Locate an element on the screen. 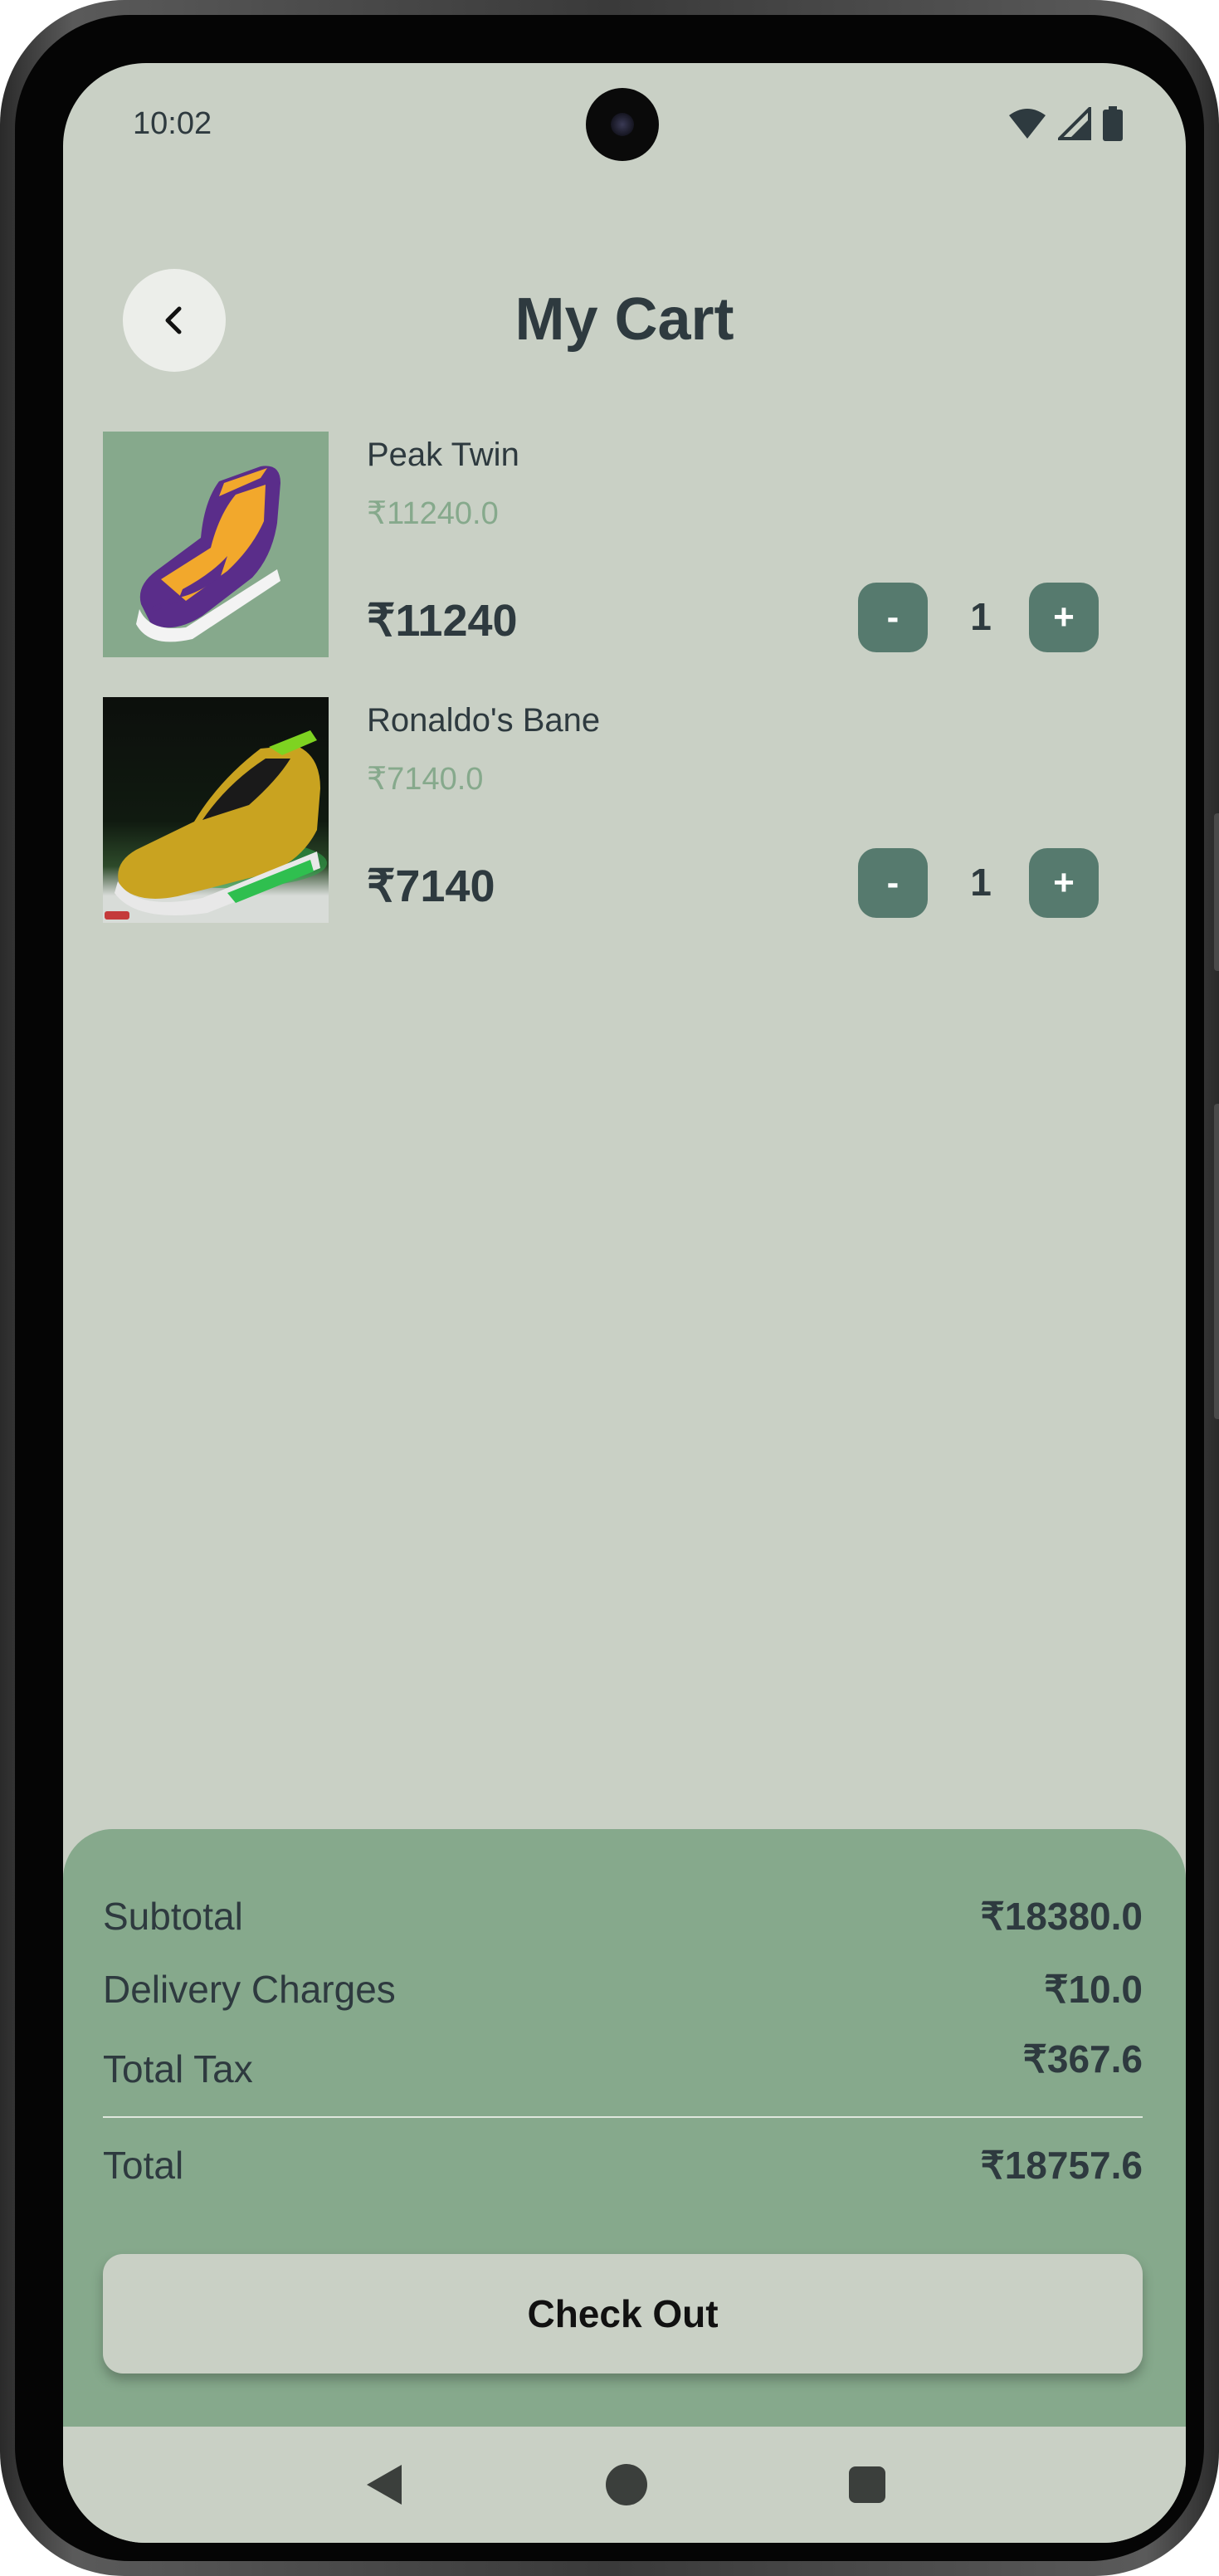 This screenshot has width=1219, height=2576. tax-label: Total Tax is located at coordinates (178, 2069).